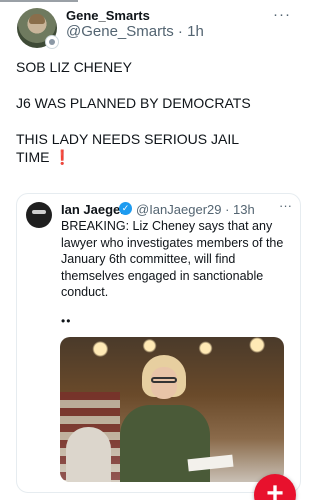 The height and width of the screenshot is (500, 320). What do you see at coordinates (88, 454) in the screenshot?
I see `photo-capitol-dome` at bounding box center [88, 454].